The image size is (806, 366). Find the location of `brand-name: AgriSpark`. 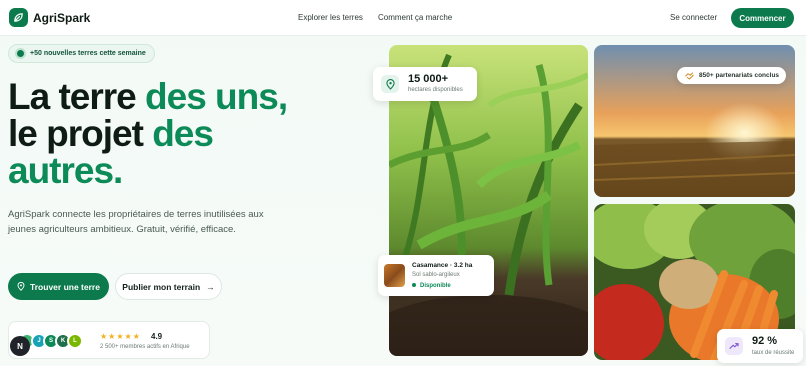

brand-name: AgriSpark is located at coordinates (62, 17).